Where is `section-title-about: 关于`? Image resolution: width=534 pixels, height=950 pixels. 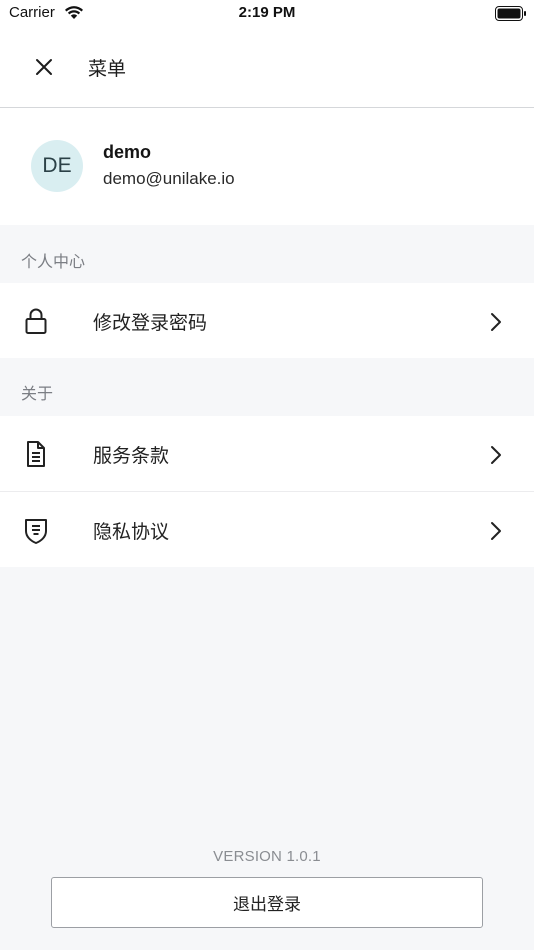
section-title-about: 关于 is located at coordinates (37, 393).